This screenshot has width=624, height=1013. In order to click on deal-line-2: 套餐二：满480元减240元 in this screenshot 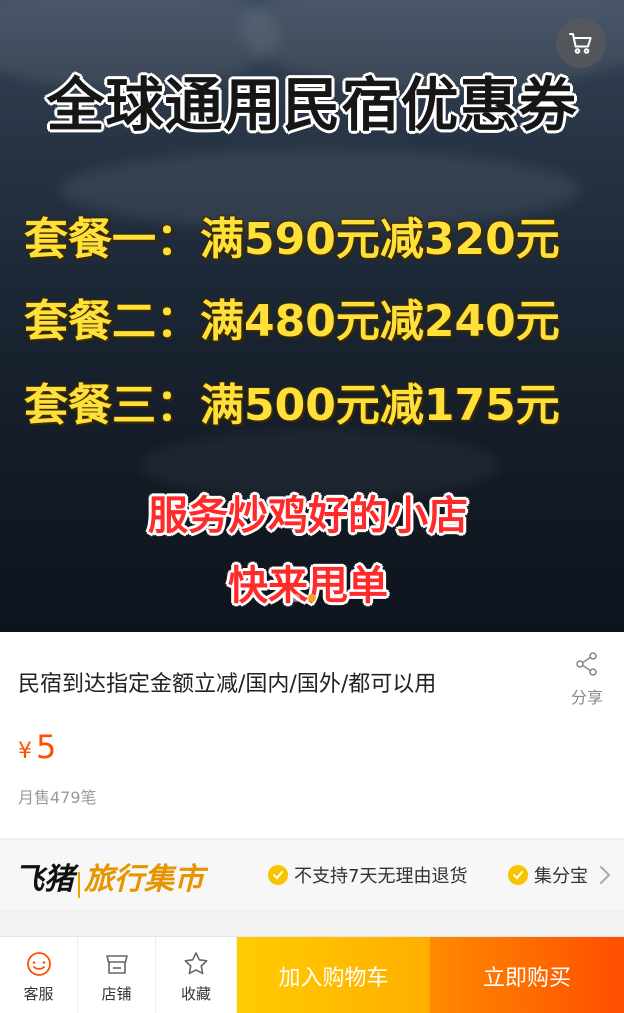, I will do `click(292, 321)`.